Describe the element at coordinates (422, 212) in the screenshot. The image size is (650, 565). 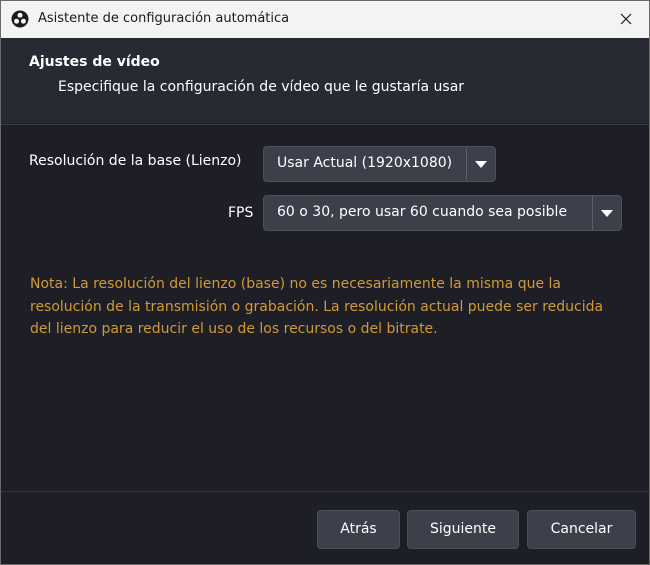
I see `fps-value: 60 o 30, pero usar 60 cuando sea posible` at that location.